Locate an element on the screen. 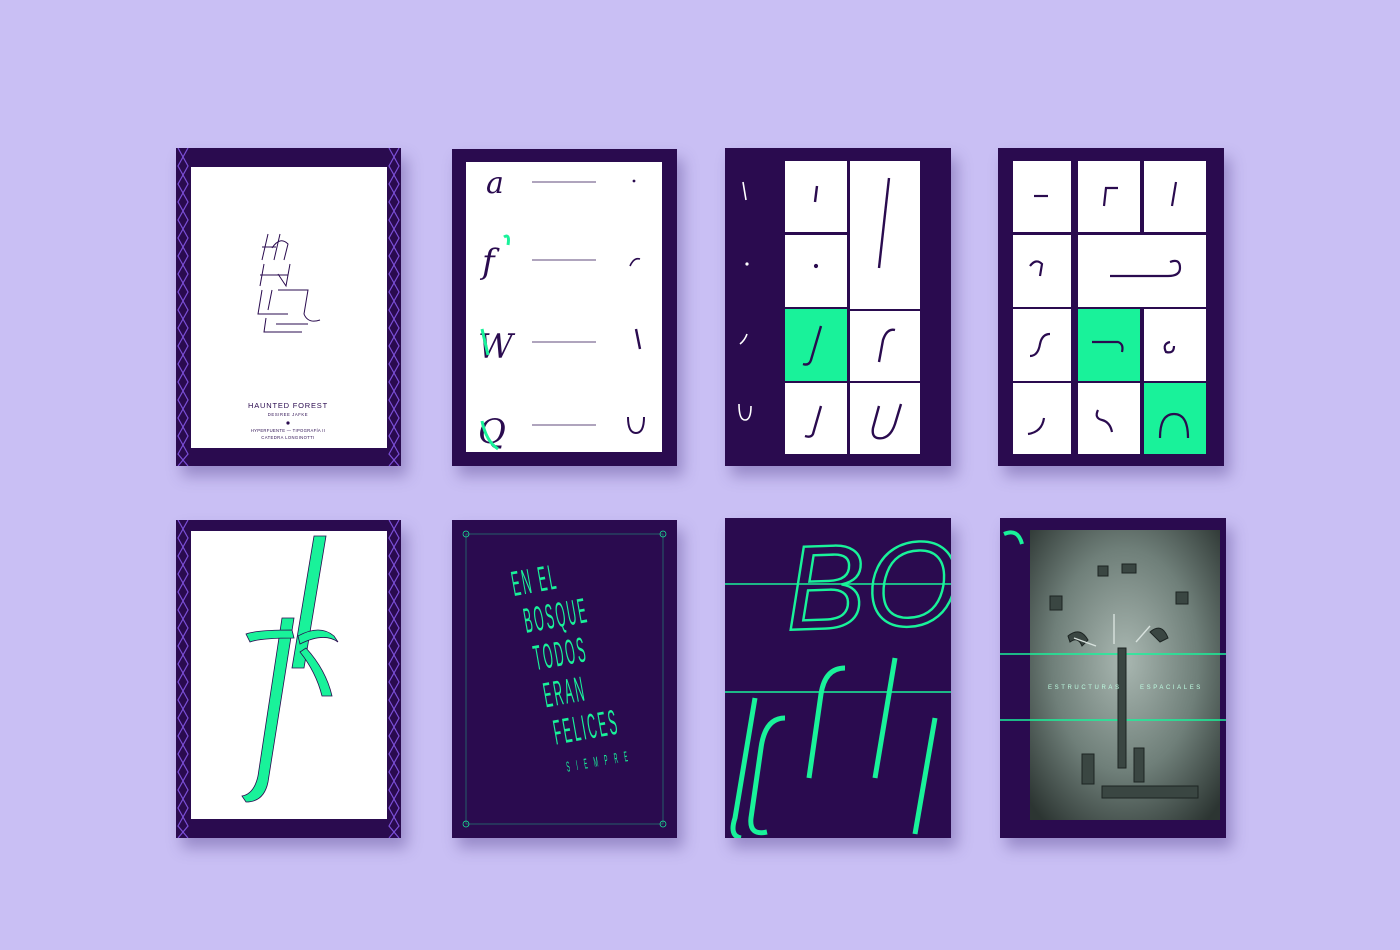  letter-k-art is located at coordinates (288, 679).